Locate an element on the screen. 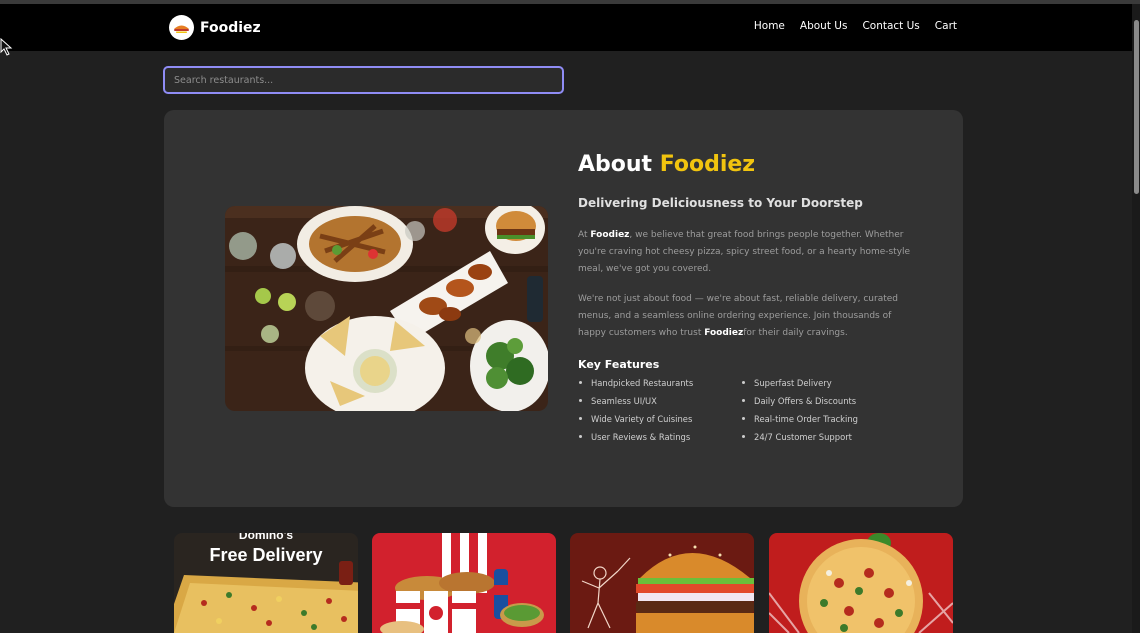  about-title: About Foodiez is located at coordinates (748, 164).